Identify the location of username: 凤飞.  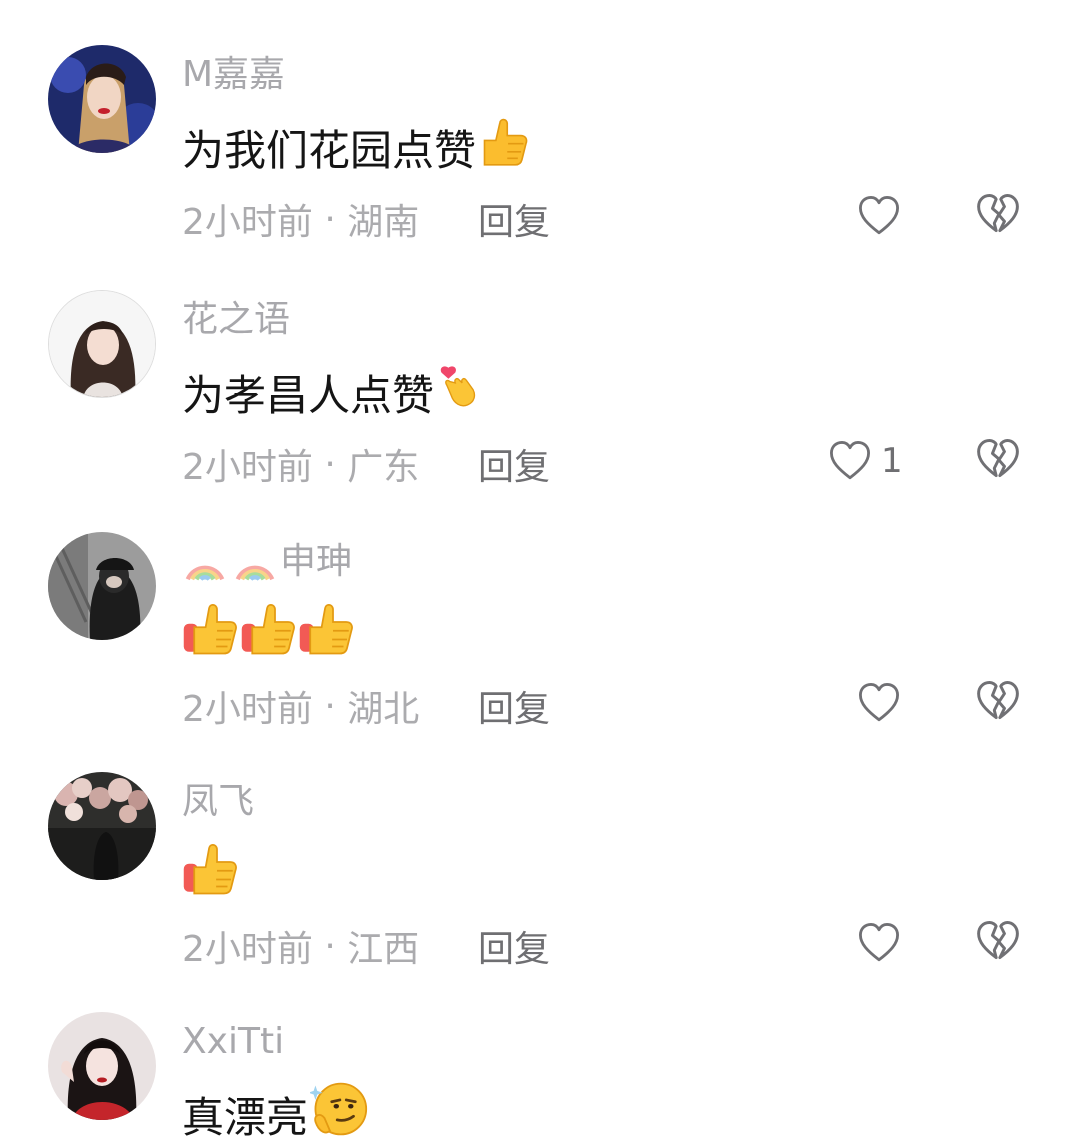
(218, 802).